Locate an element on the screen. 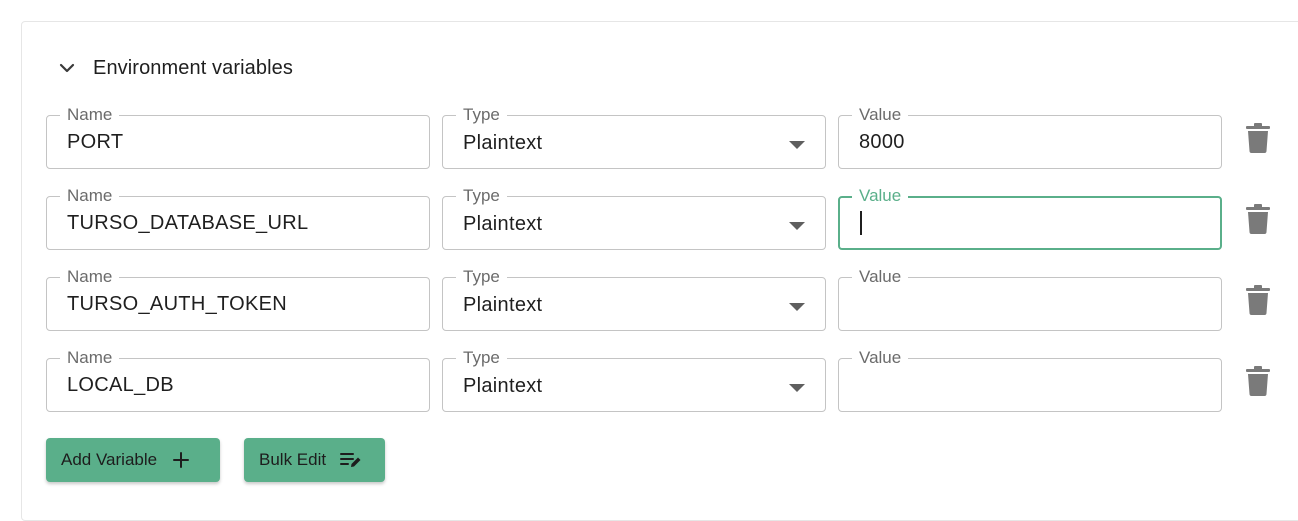  name-value: LOCAL_DB is located at coordinates (120, 385).